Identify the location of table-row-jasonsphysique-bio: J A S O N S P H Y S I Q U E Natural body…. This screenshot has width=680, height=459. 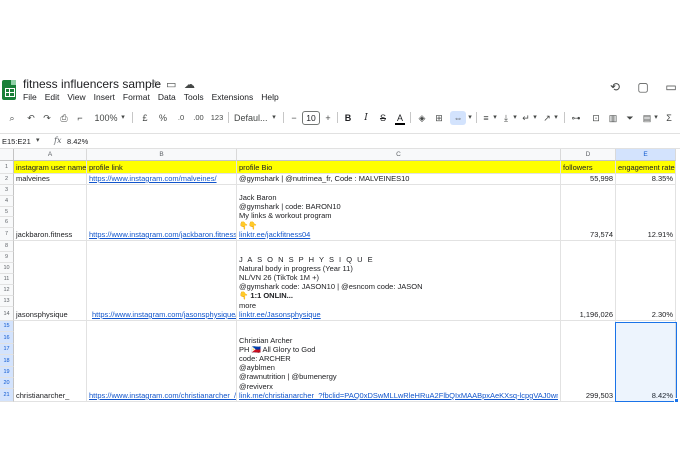
(399, 281).